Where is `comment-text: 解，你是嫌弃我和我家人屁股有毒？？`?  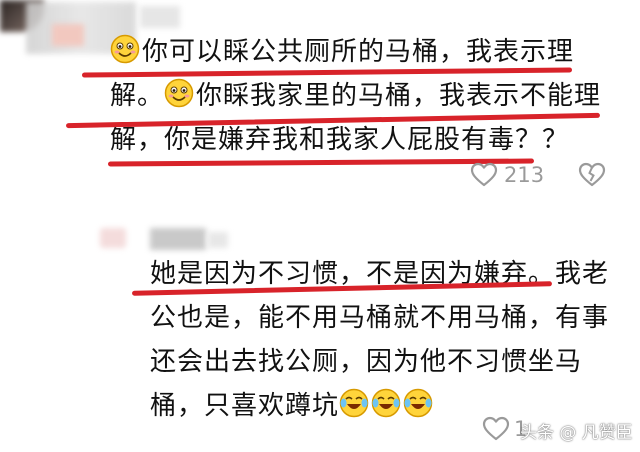
comment-text: 解，你是嫌弃我和我家人屁股有毒？？ is located at coordinates (340, 140).